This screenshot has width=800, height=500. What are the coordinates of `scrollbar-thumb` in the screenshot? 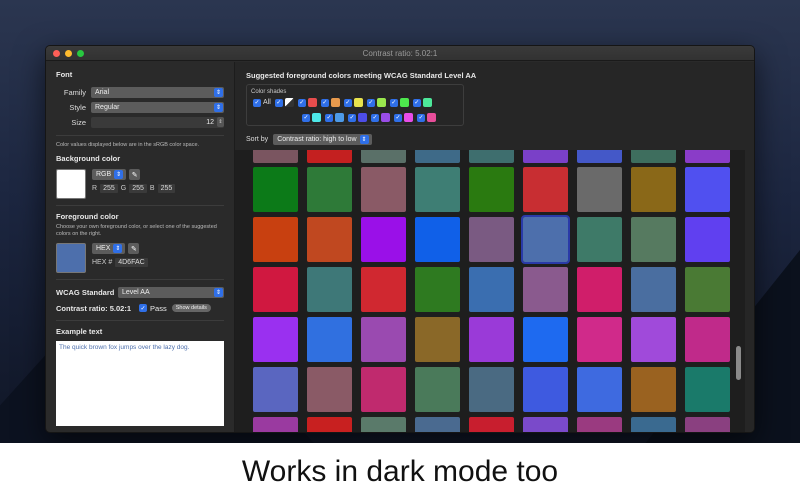 It's located at (738, 363).